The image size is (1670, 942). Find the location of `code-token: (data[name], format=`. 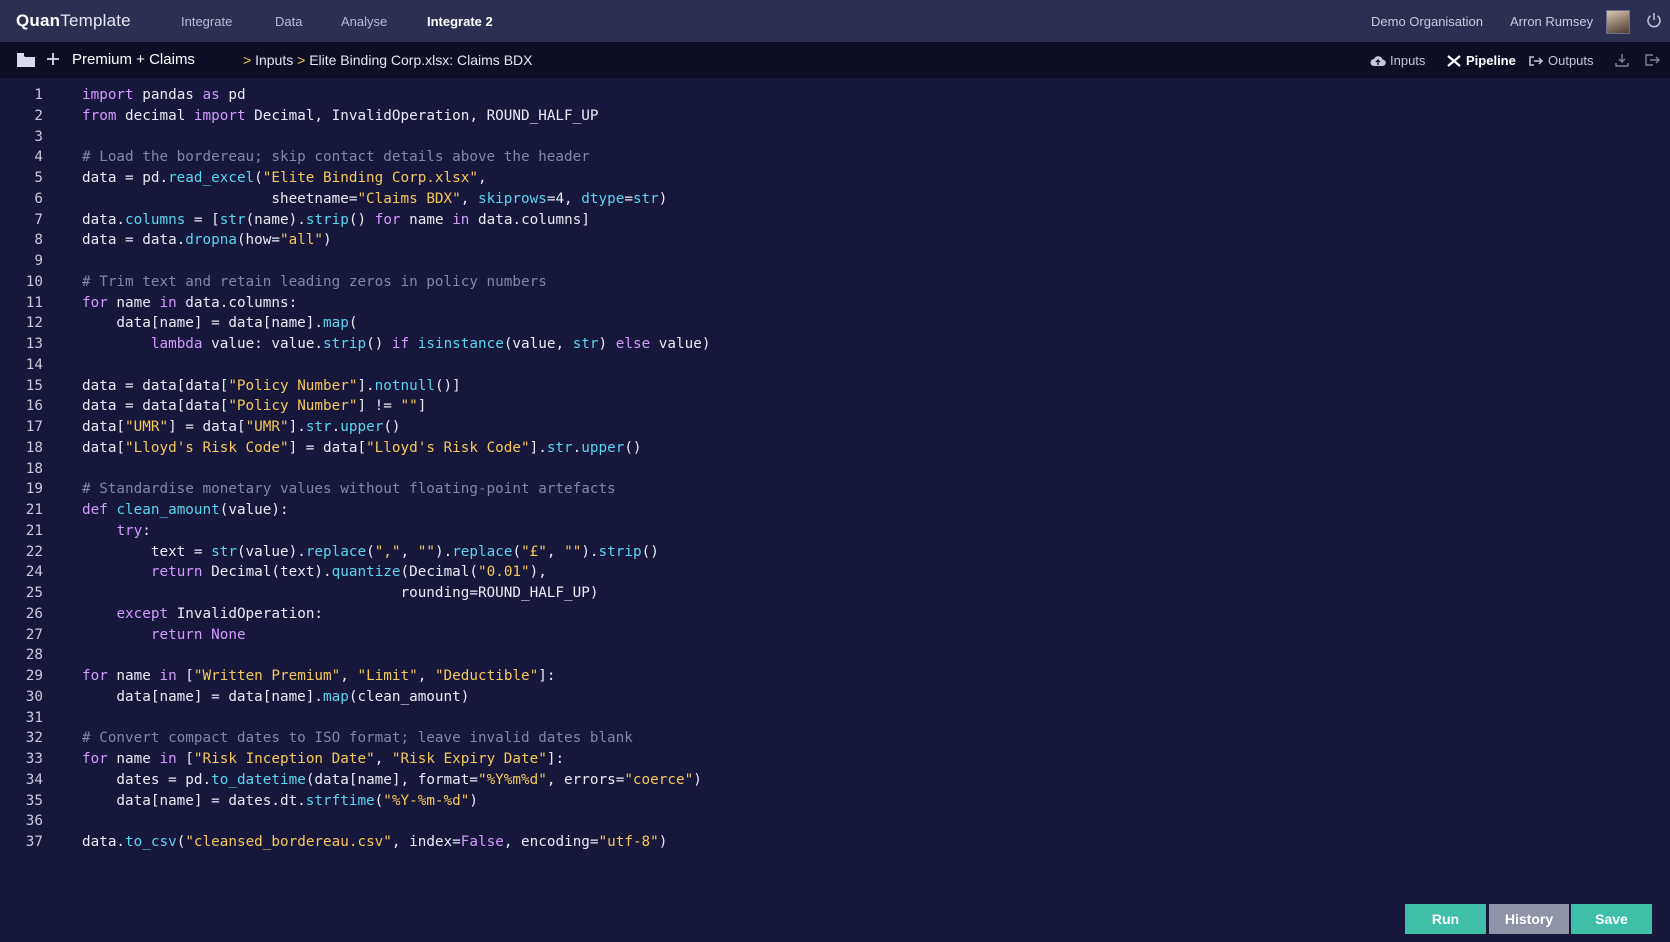

code-token: (data[name], format= is located at coordinates (391, 779).